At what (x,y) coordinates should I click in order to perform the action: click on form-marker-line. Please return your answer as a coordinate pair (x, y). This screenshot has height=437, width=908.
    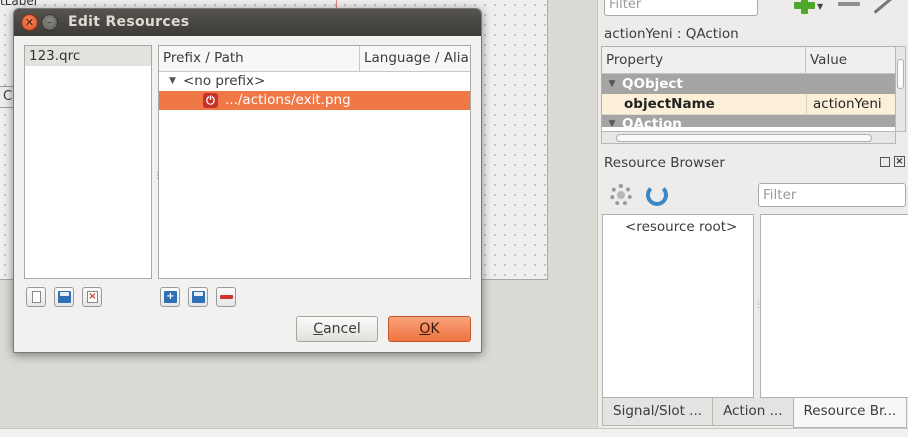
    Looking at the image, I should click on (336, 4).